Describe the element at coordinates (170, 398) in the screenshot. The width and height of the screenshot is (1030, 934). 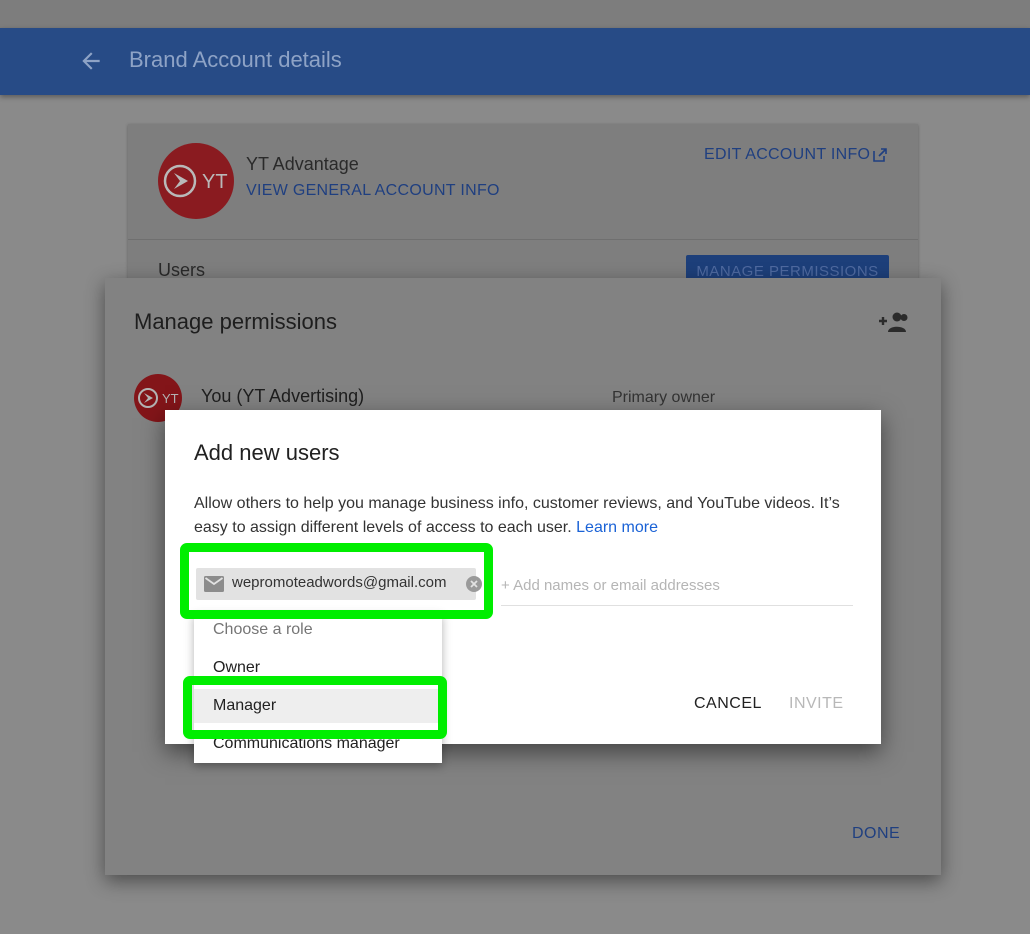
I see `avatar-text: YT` at that location.